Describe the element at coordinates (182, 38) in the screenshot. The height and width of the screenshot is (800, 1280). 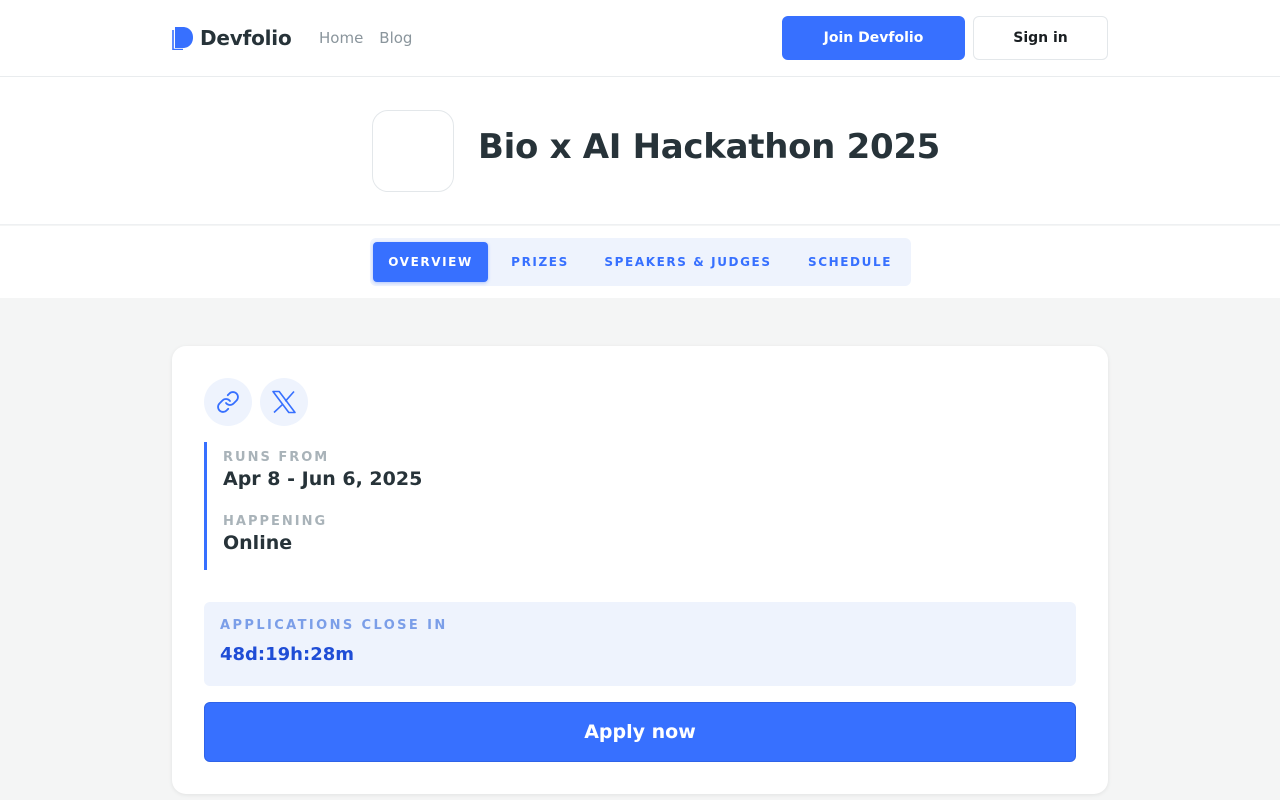
I see `devfolio-logo-icon` at that location.